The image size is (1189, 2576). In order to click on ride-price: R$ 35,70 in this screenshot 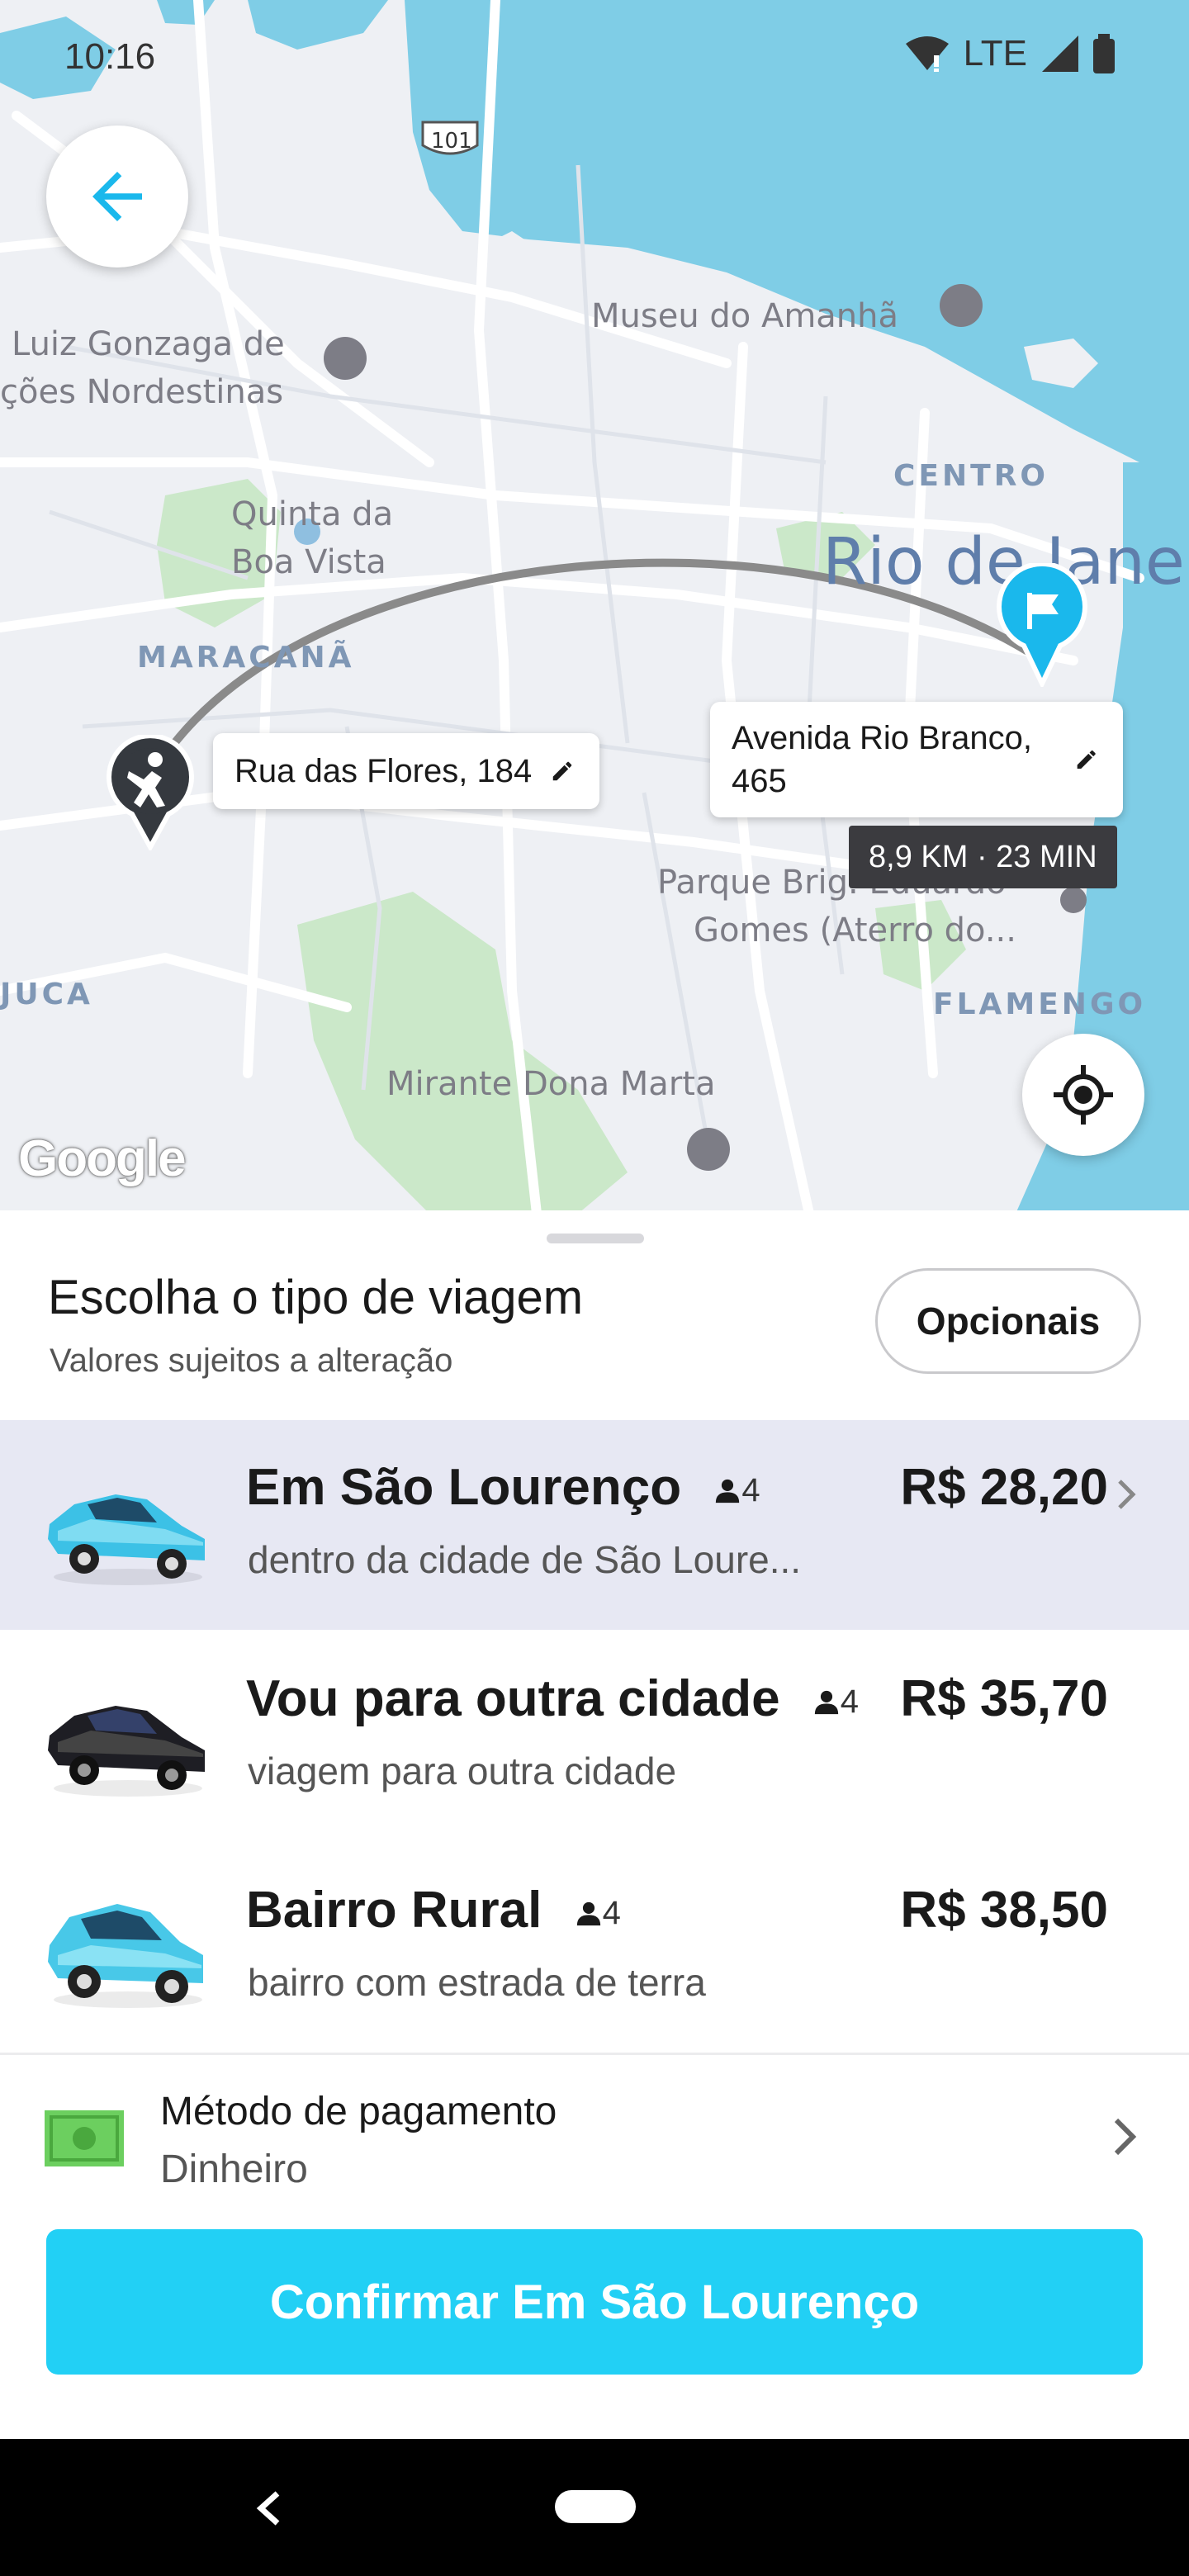, I will do `click(1004, 1698)`.